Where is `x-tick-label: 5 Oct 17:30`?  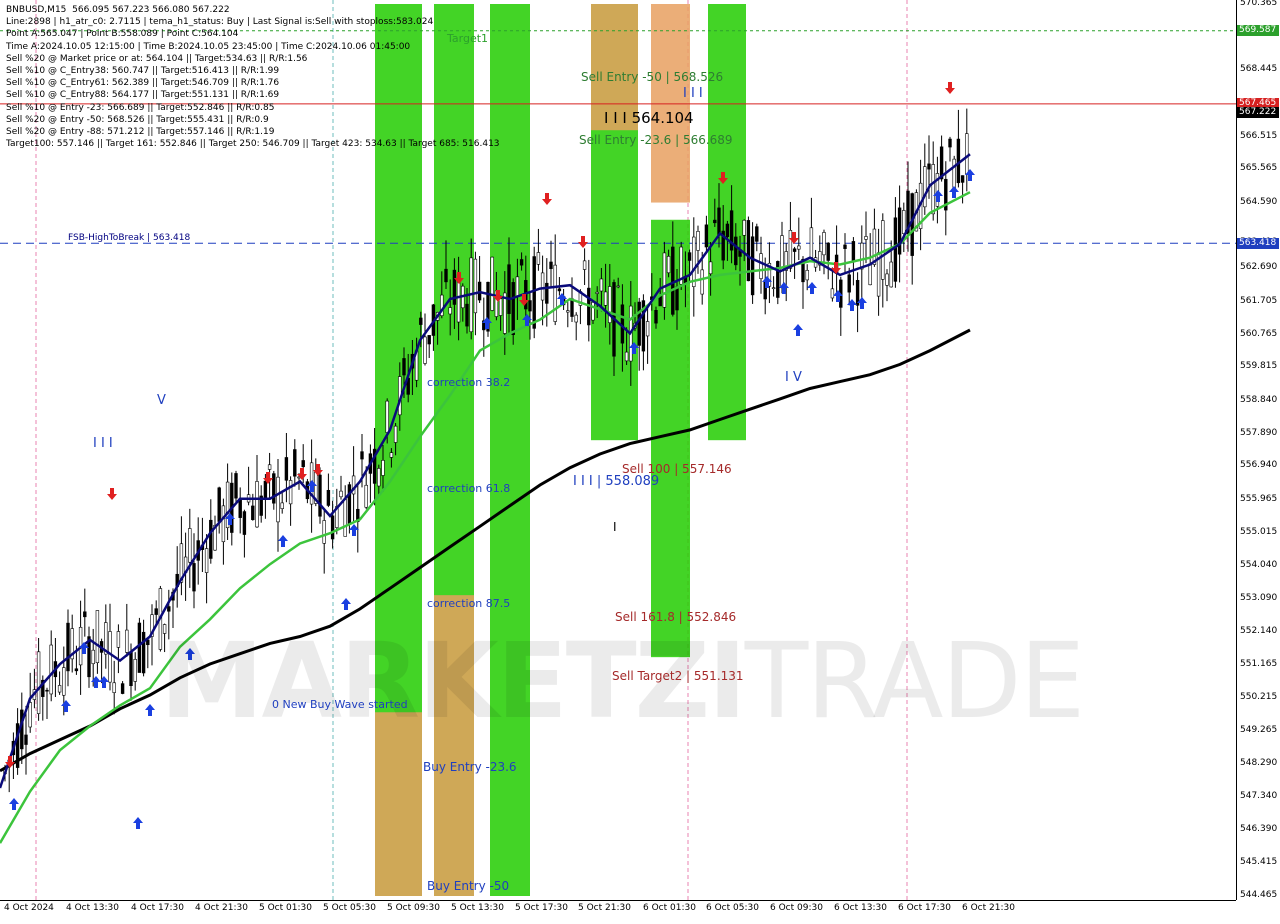 x-tick-label: 5 Oct 17:30 is located at coordinates (541, 908).